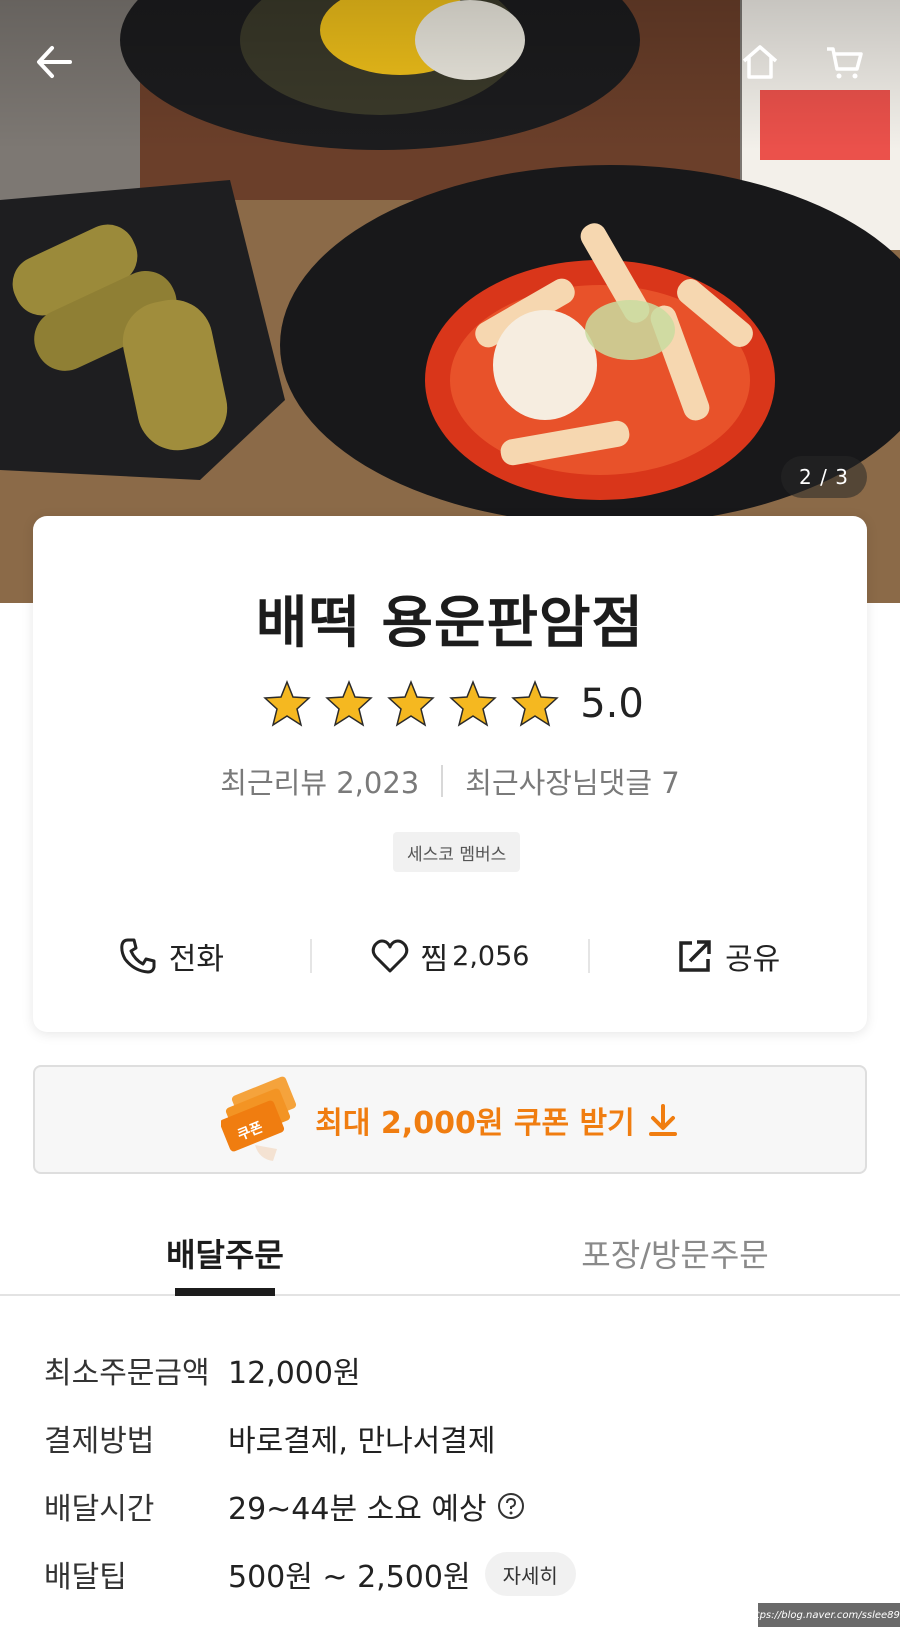  Describe the element at coordinates (362, 1441) in the screenshot. I see `payment-value: 바로결제, 만나서결제` at that location.